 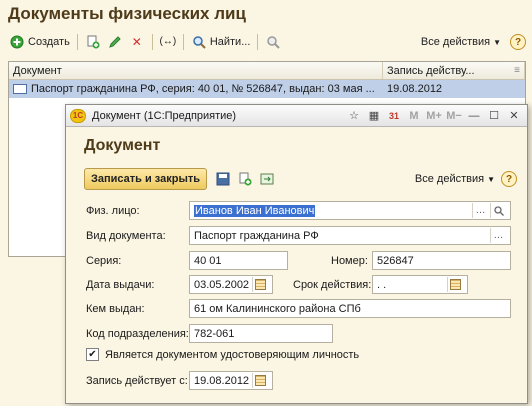 I want to click on cancel-search-button, so click(x=273, y=42).